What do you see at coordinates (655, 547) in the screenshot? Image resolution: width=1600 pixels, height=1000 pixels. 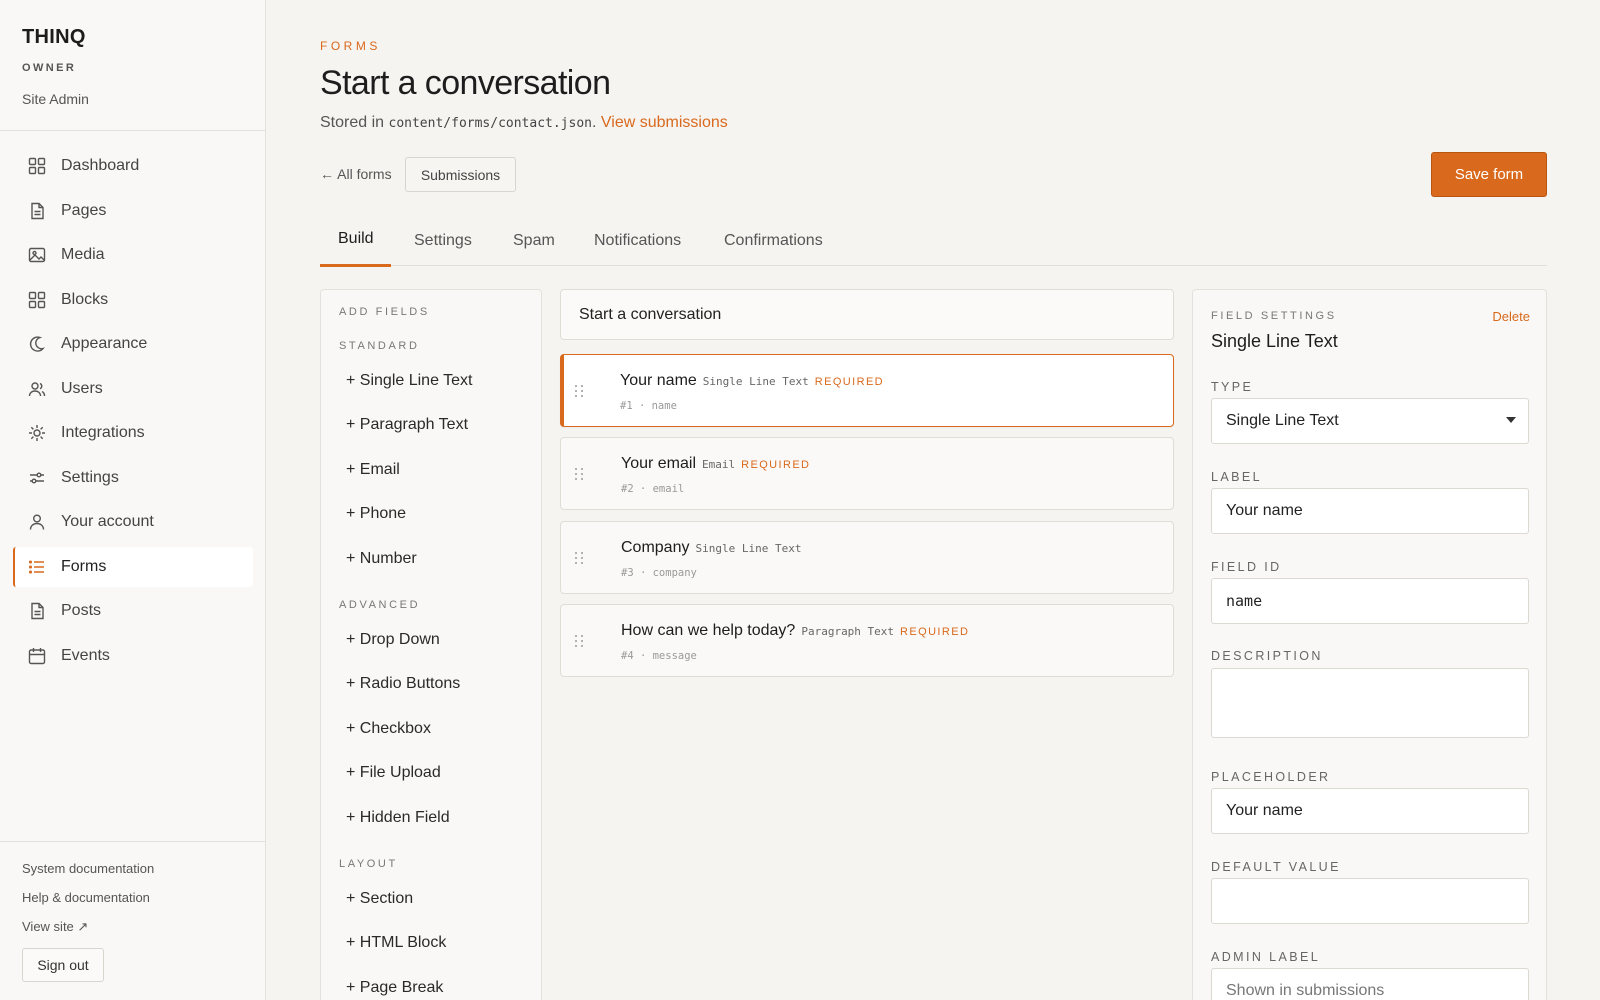 I see `field-label: Company` at bounding box center [655, 547].